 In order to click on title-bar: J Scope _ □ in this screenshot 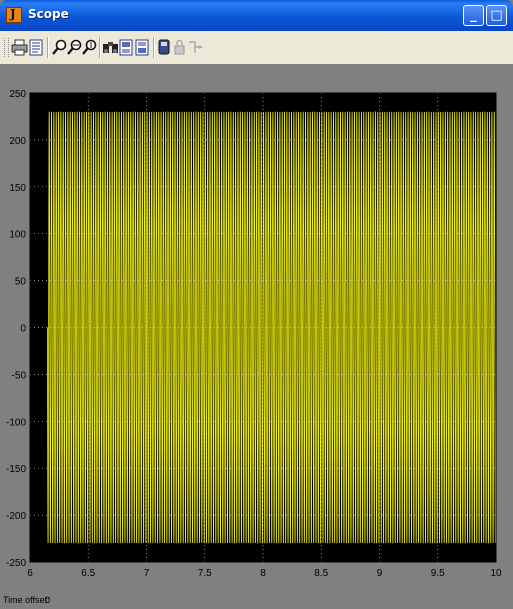, I will do `click(256, 15)`.